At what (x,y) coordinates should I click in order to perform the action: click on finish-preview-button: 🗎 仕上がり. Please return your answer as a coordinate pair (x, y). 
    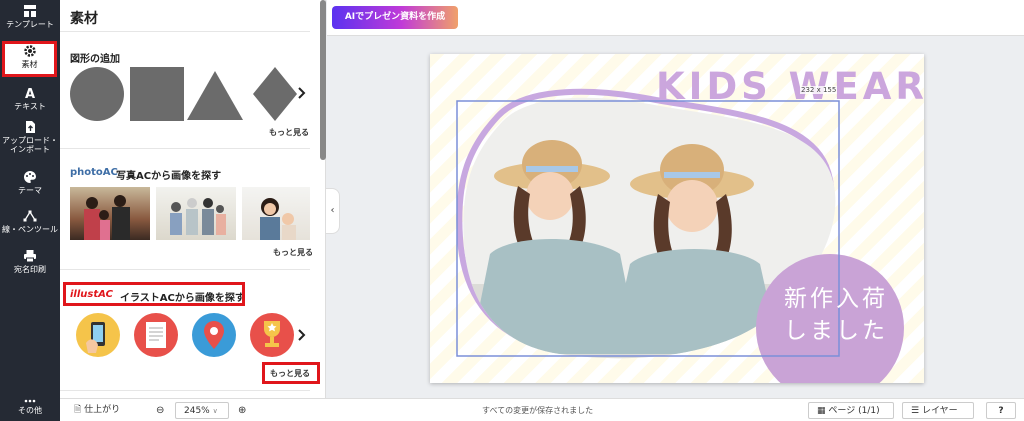
    Looking at the image, I should click on (97, 410).